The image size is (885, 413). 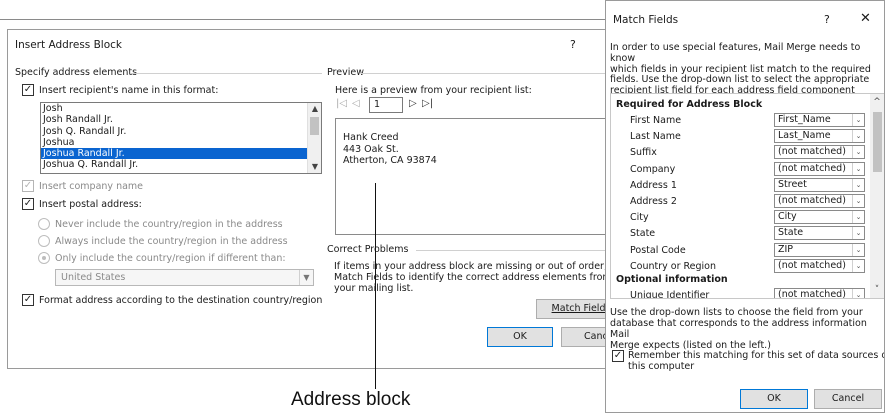 I want to click on specify-elements-label: Specify address elements, so click(x=76, y=72).